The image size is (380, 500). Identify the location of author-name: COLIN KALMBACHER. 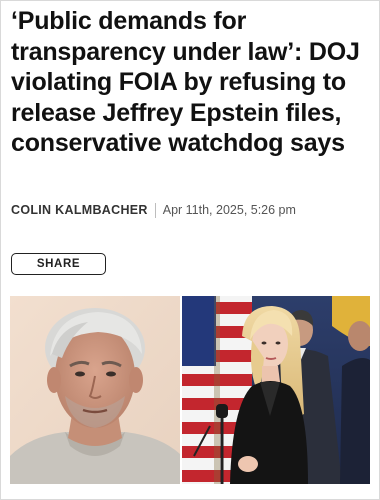
(79, 210).